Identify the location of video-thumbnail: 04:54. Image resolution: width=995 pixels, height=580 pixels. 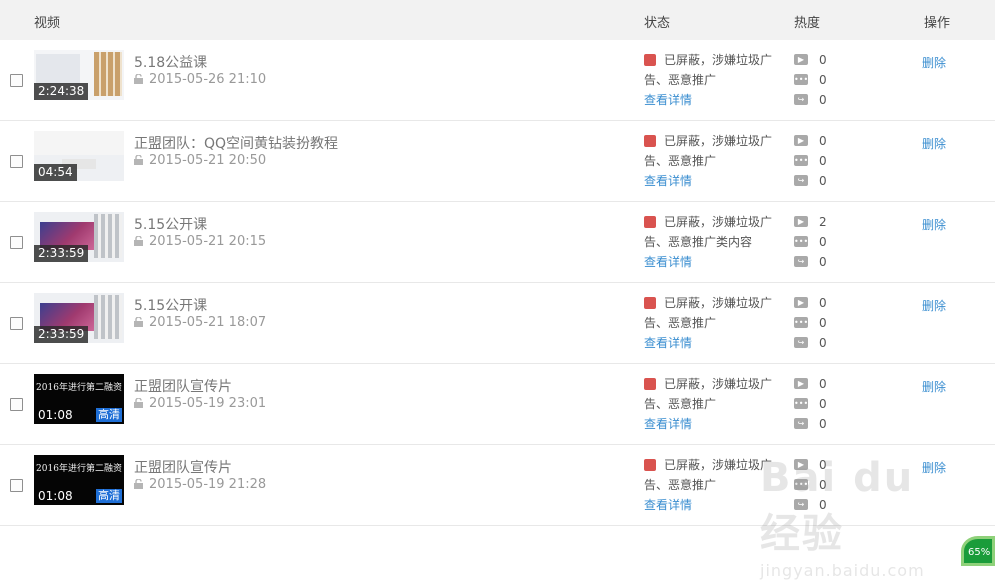
(79, 156).